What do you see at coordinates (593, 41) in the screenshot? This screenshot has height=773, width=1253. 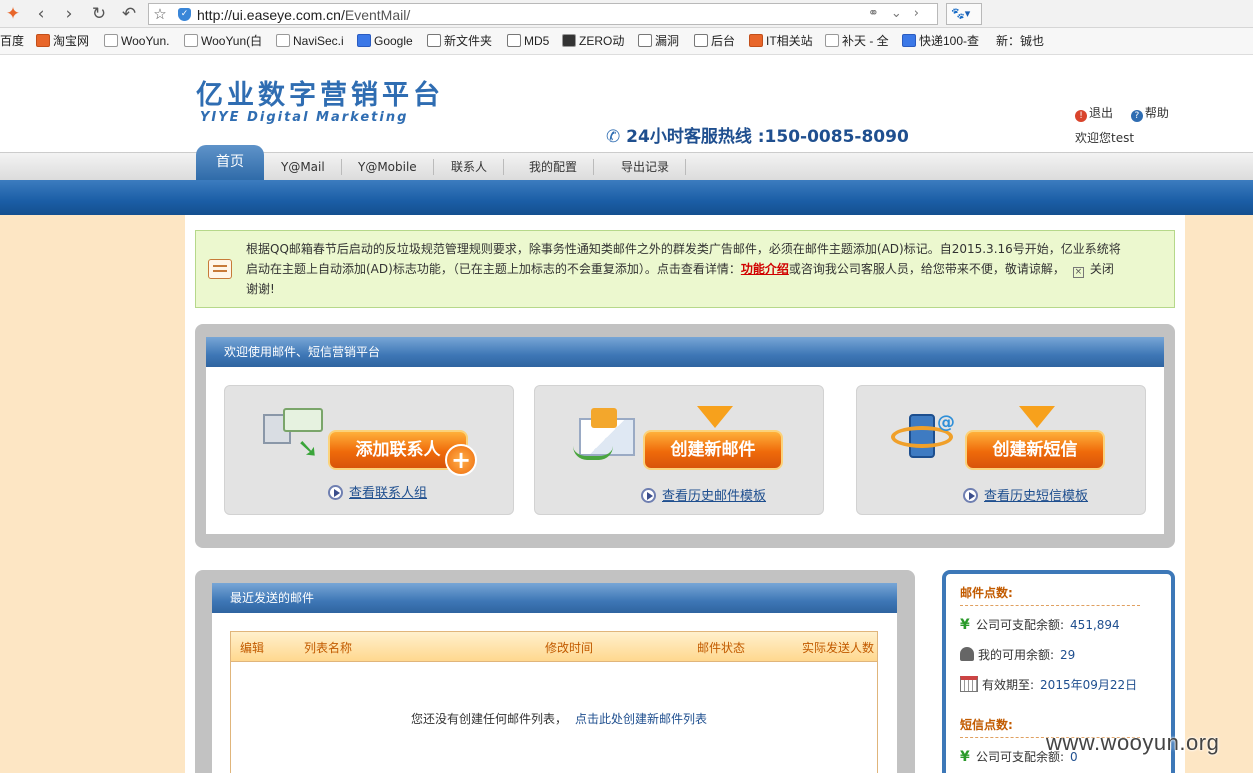 I see `bookmark-item: ZERO动` at bounding box center [593, 41].